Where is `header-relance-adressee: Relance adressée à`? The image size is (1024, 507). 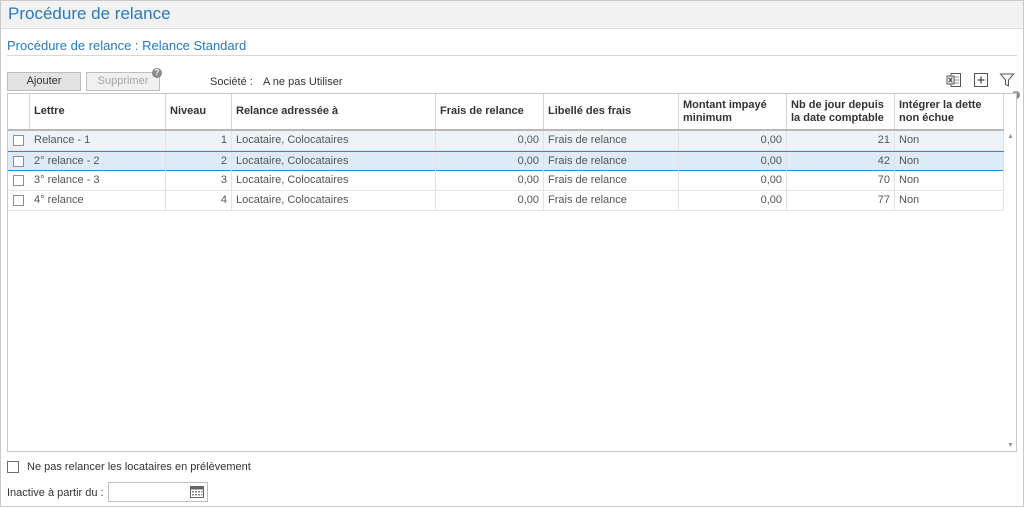
header-relance-adressee: Relance adressée à is located at coordinates (334, 111).